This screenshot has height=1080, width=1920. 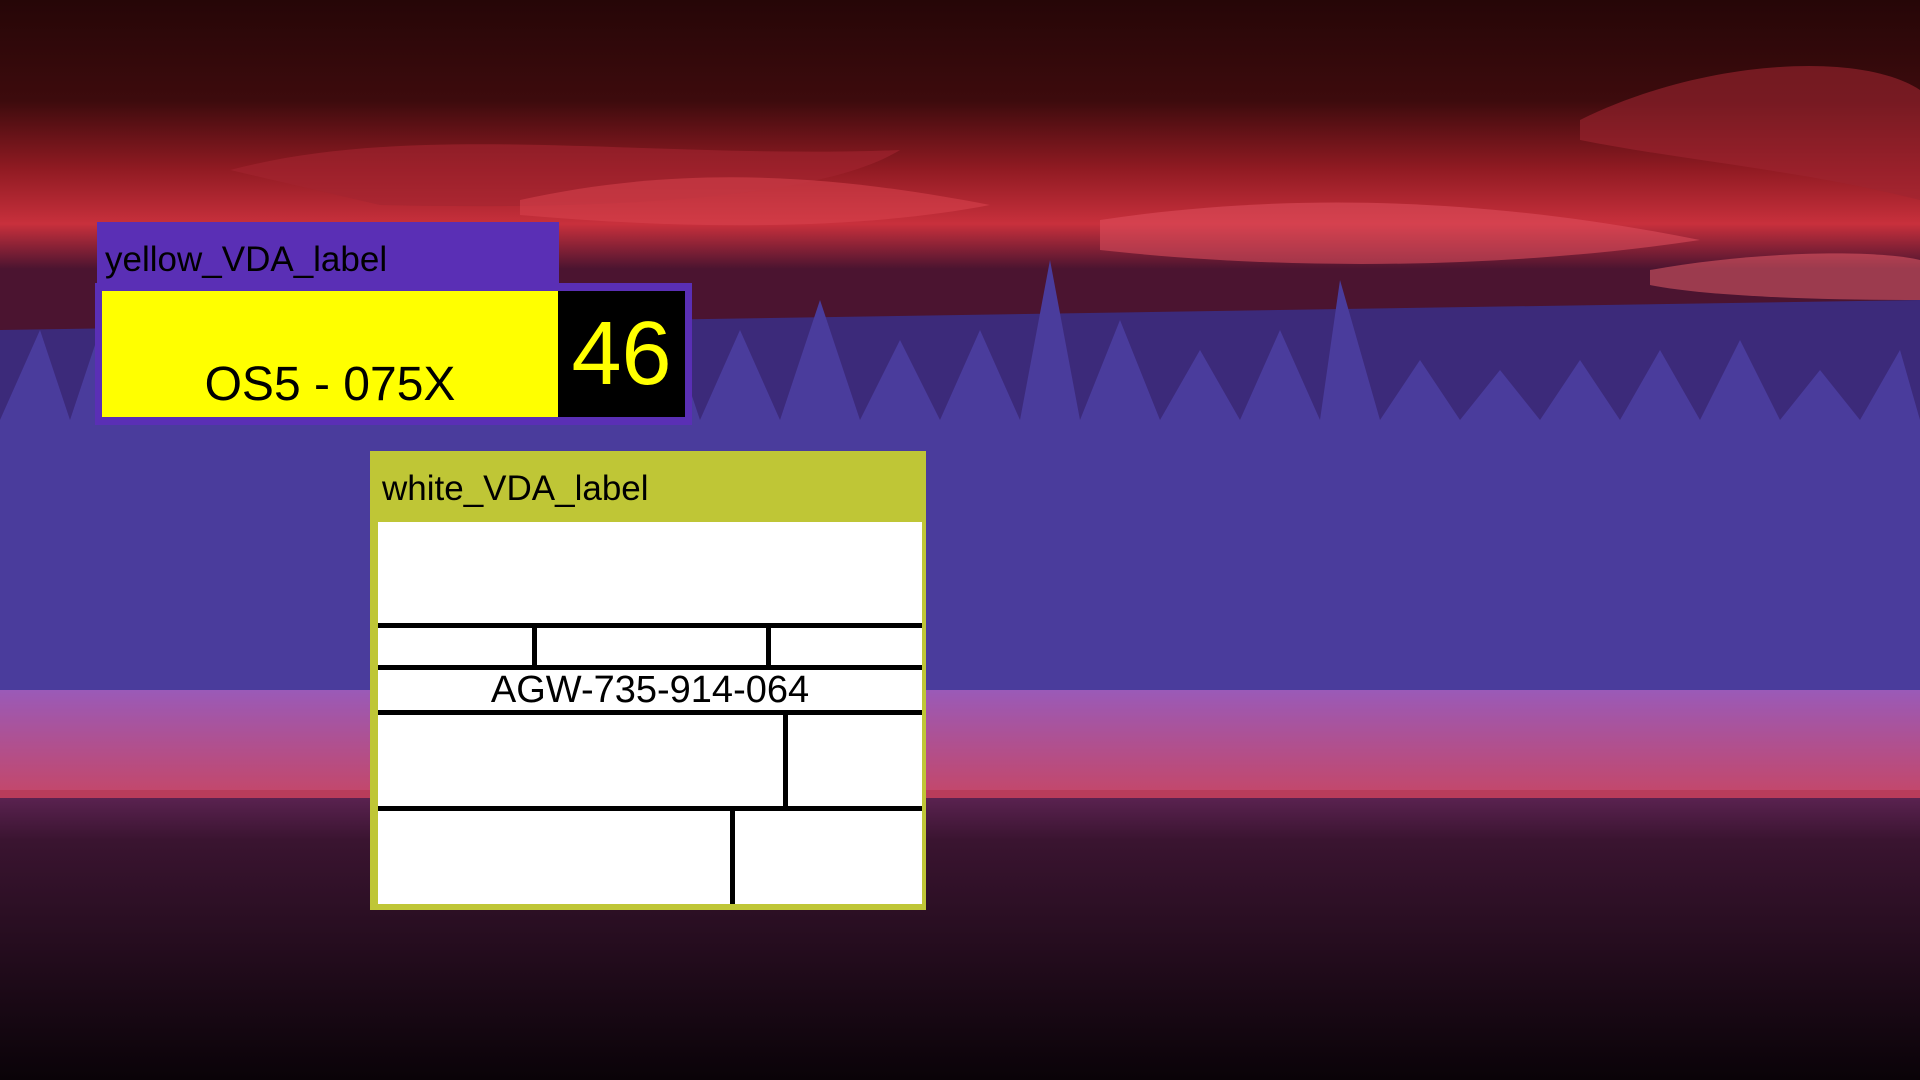 I want to click on yellow-vda-label-code: OS5 - 075X, so click(x=330, y=354).